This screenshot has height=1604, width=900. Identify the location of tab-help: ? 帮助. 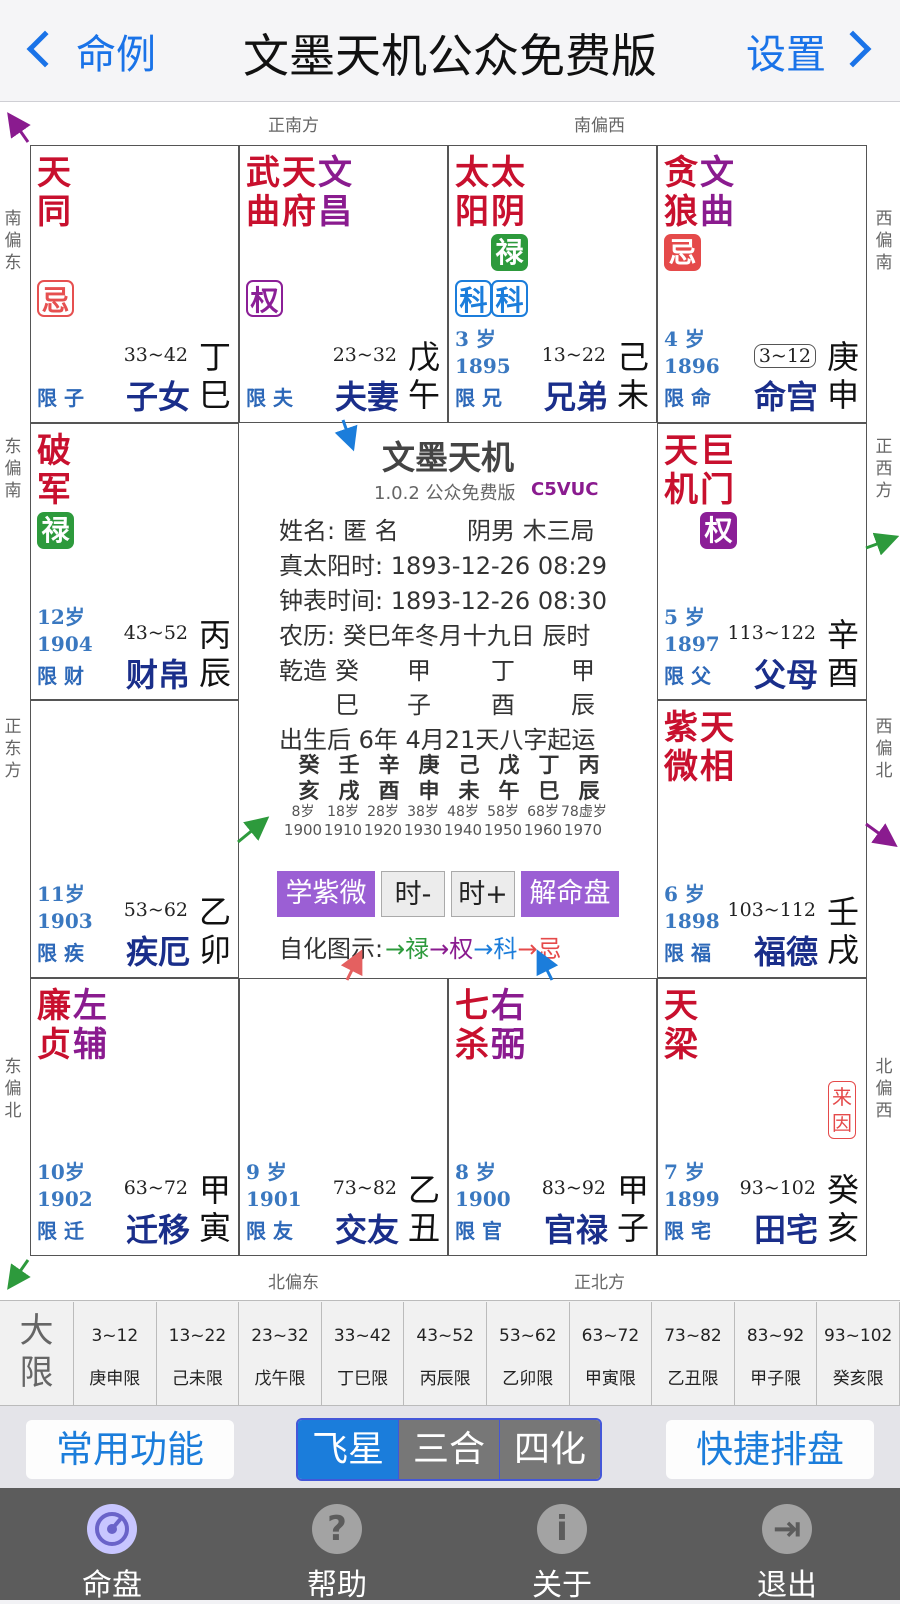
(337, 1545).